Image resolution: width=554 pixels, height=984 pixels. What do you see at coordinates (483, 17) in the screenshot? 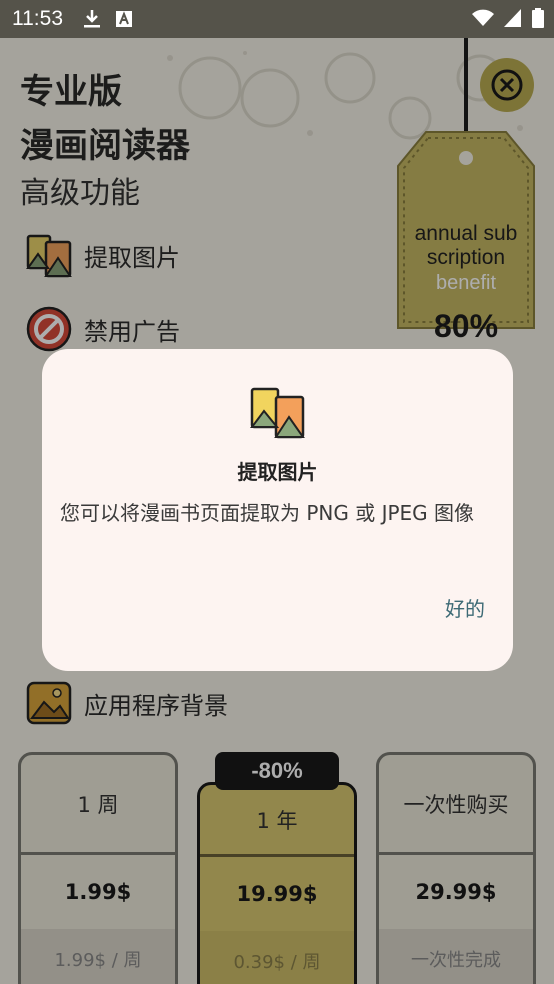
I see `wifi-icon` at bounding box center [483, 17].